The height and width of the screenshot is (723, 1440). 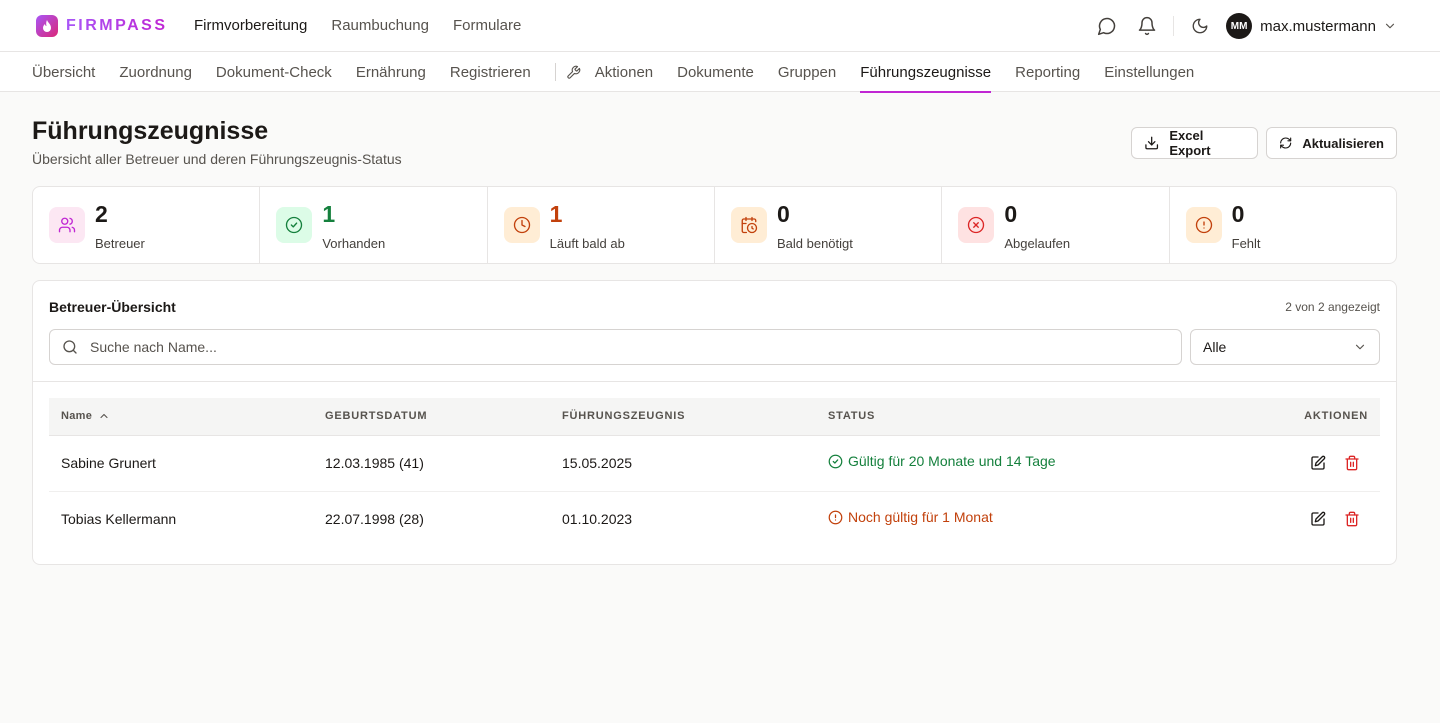 I want to click on tab-zuordnung: Zuordnung, so click(x=155, y=72).